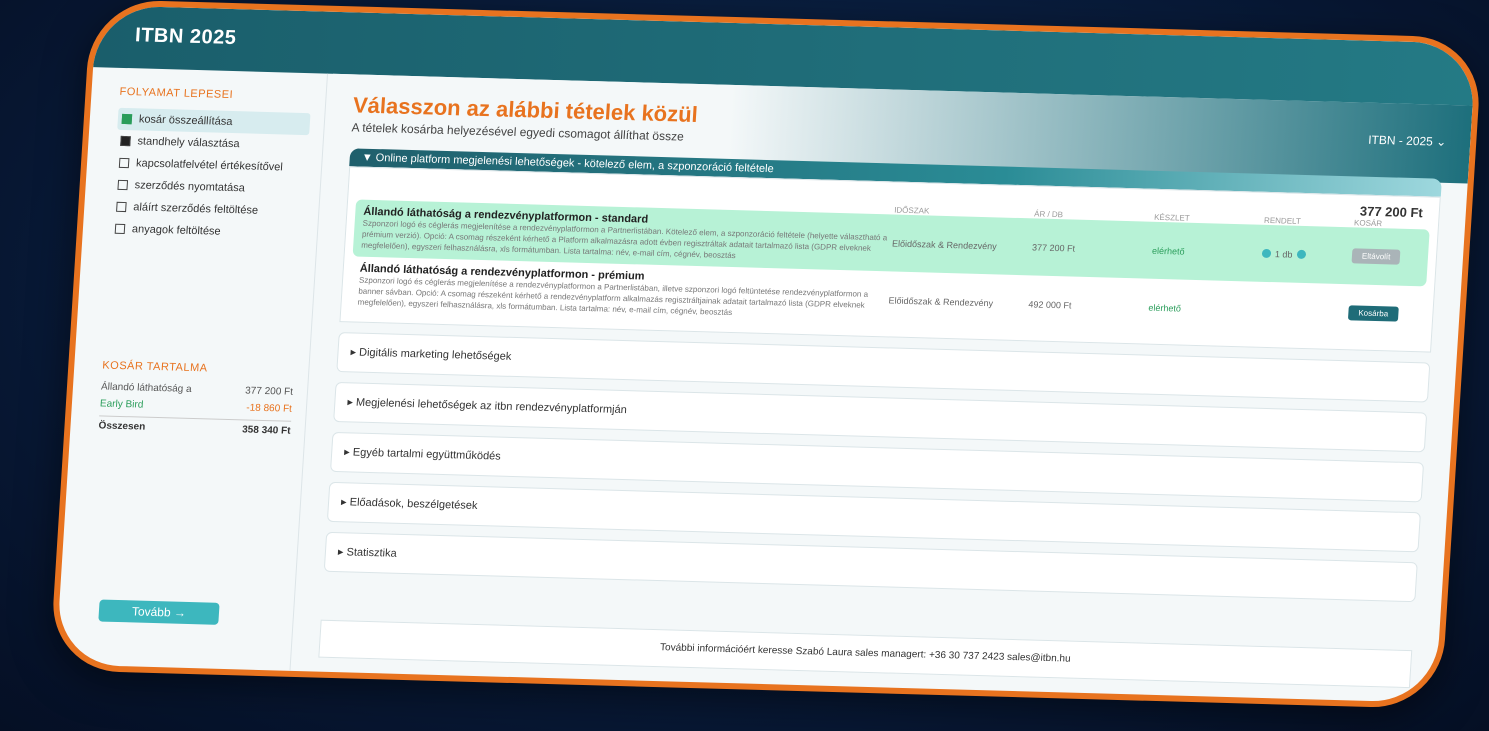  What do you see at coordinates (1050, 304) in the screenshot?
I see `item-price: 492 000 Ft` at bounding box center [1050, 304].